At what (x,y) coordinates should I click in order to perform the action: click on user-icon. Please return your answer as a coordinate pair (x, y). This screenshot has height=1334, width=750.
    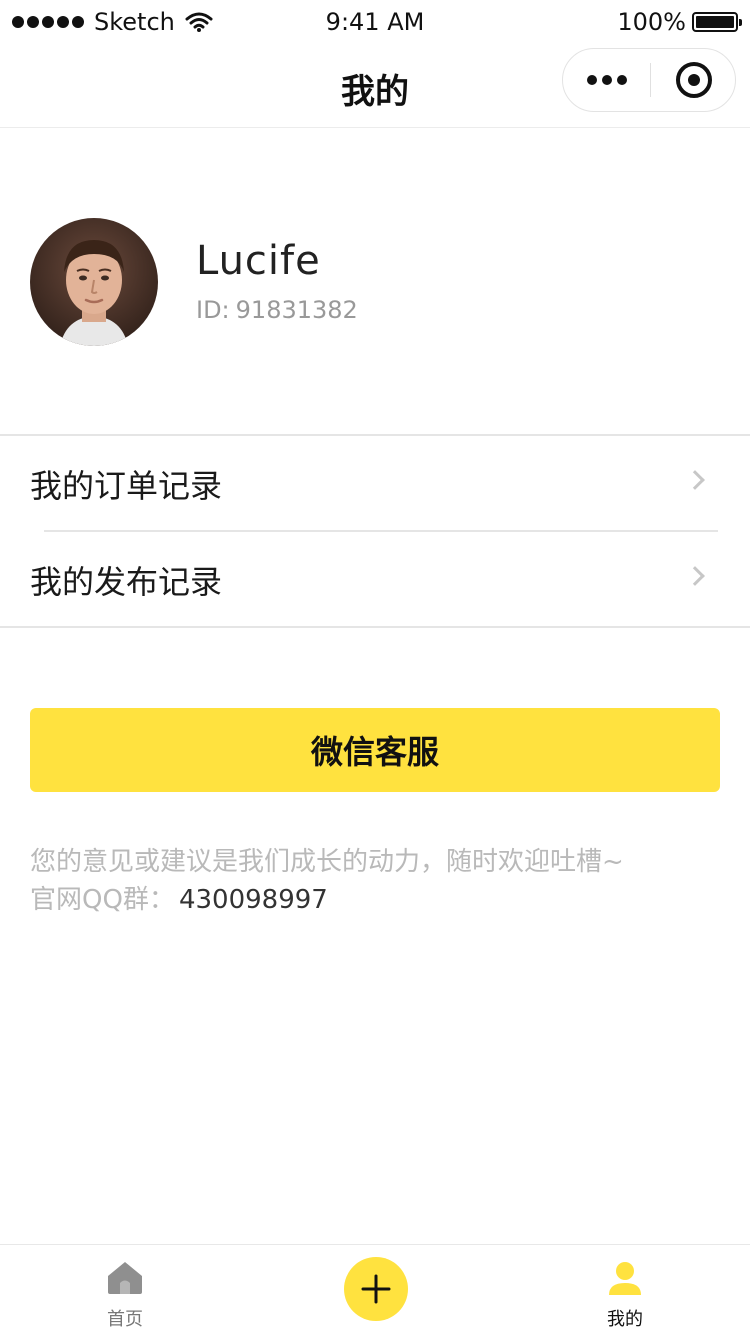
    Looking at the image, I should click on (625, 1278).